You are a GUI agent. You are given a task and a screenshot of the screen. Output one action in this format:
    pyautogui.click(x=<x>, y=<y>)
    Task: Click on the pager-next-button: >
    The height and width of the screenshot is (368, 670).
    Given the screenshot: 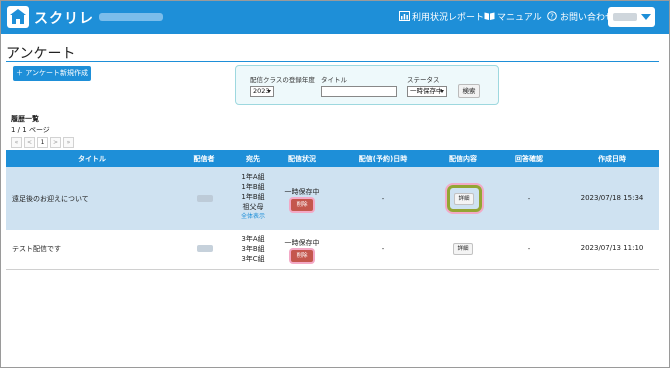 What is the action you would take?
    pyautogui.click(x=55, y=142)
    